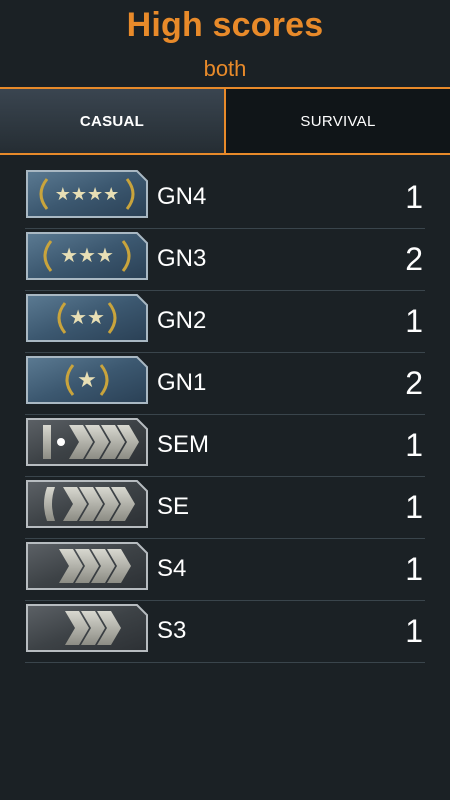  Describe the element at coordinates (183, 444) in the screenshot. I see `rank-label: SEM` at that location.